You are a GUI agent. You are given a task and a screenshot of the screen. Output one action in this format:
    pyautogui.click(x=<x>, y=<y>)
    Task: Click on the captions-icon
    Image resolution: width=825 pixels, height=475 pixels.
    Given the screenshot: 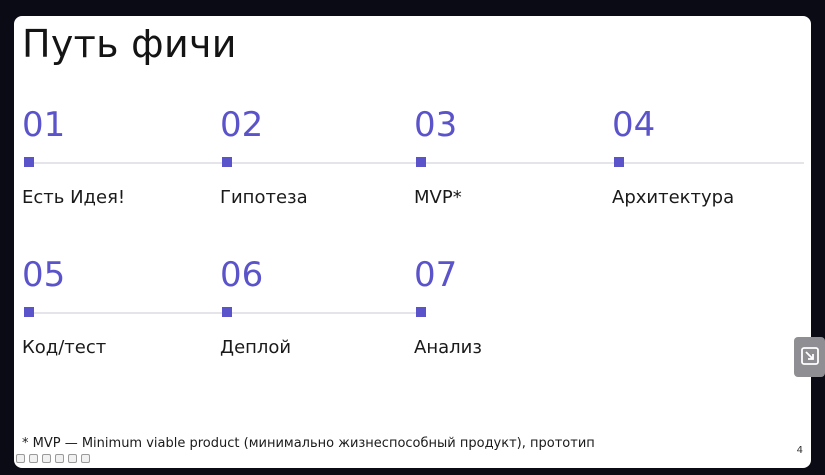 What is the action you would take?
    pyautogui.click(x=85, y=458)
    